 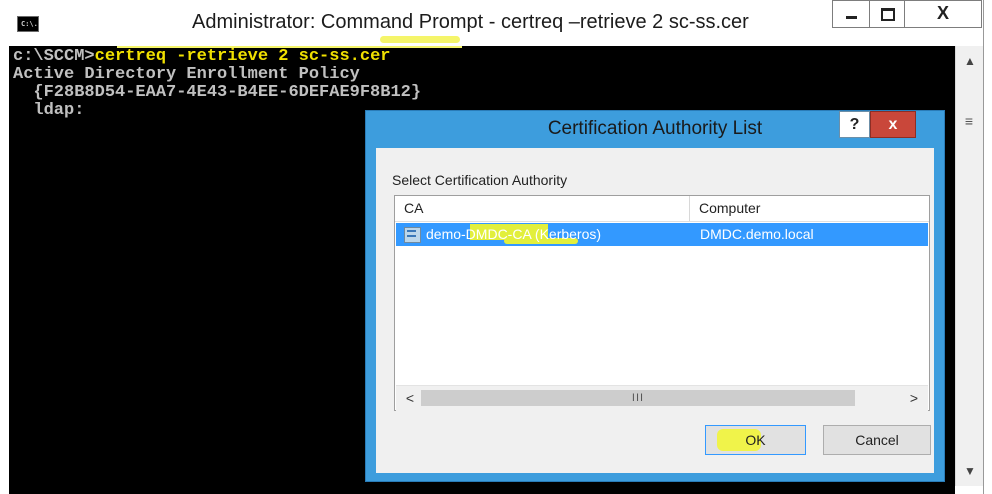 What do you see at coordinates (887, 14) in the screenshot?
I see `maximize-button` at bounding box center [887, 14].